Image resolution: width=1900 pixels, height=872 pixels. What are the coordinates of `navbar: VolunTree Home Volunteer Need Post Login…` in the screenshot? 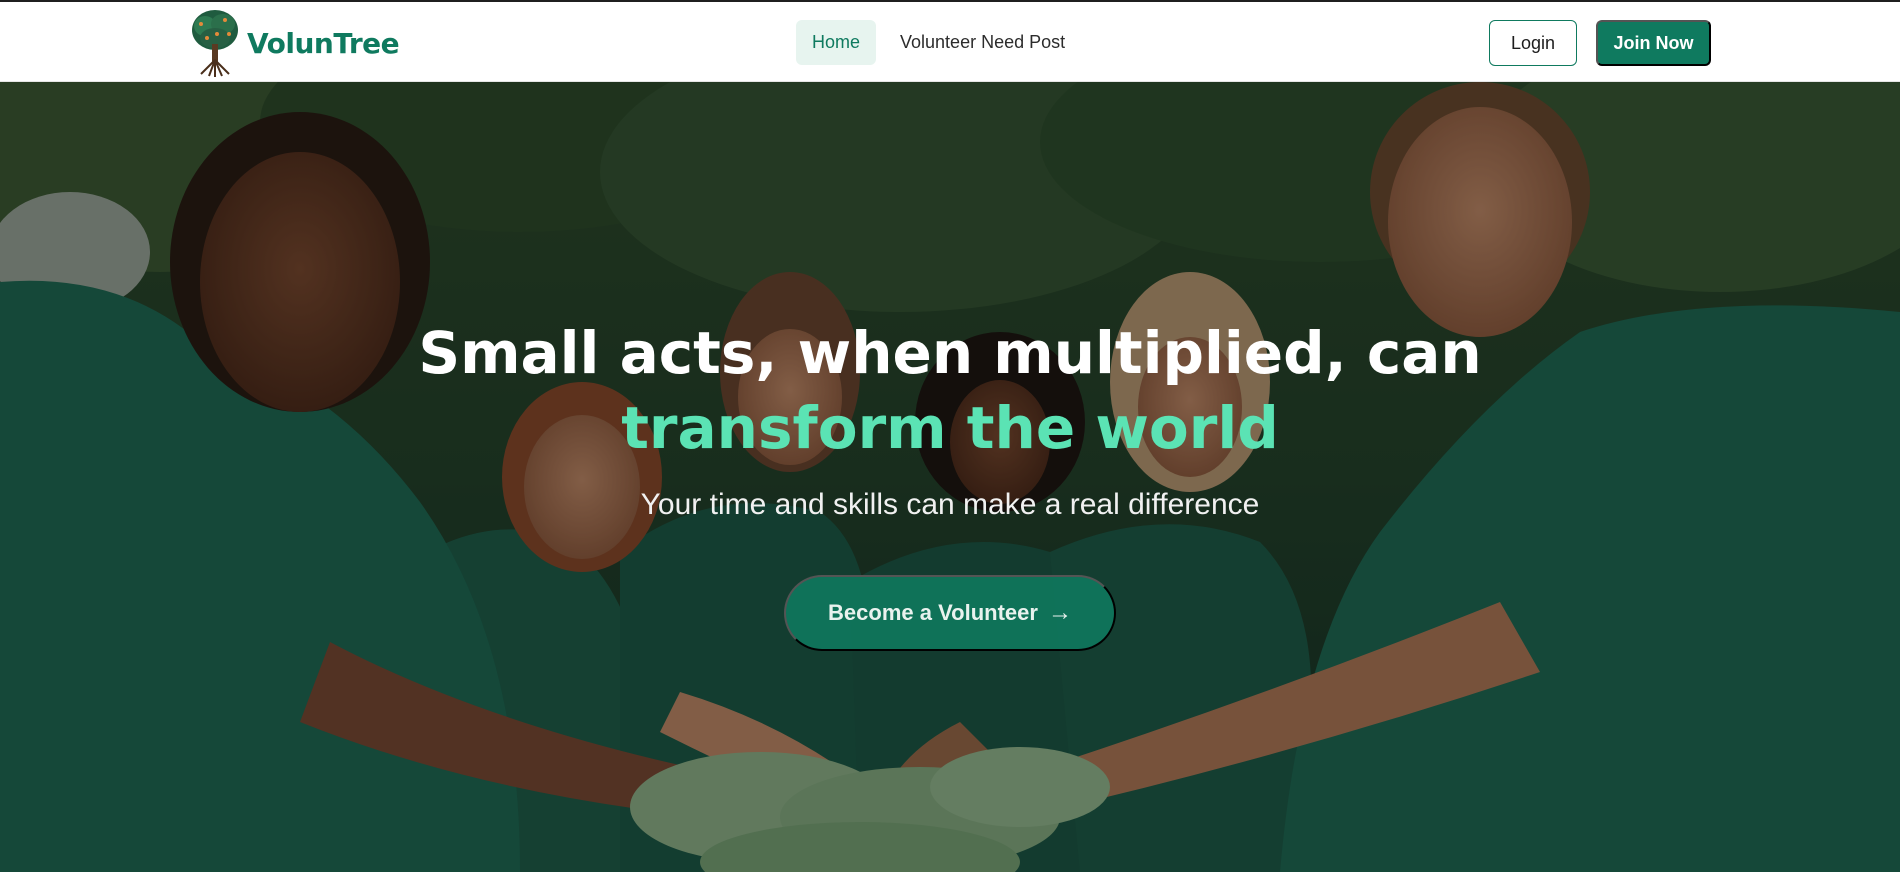 It's located at (950, 42).